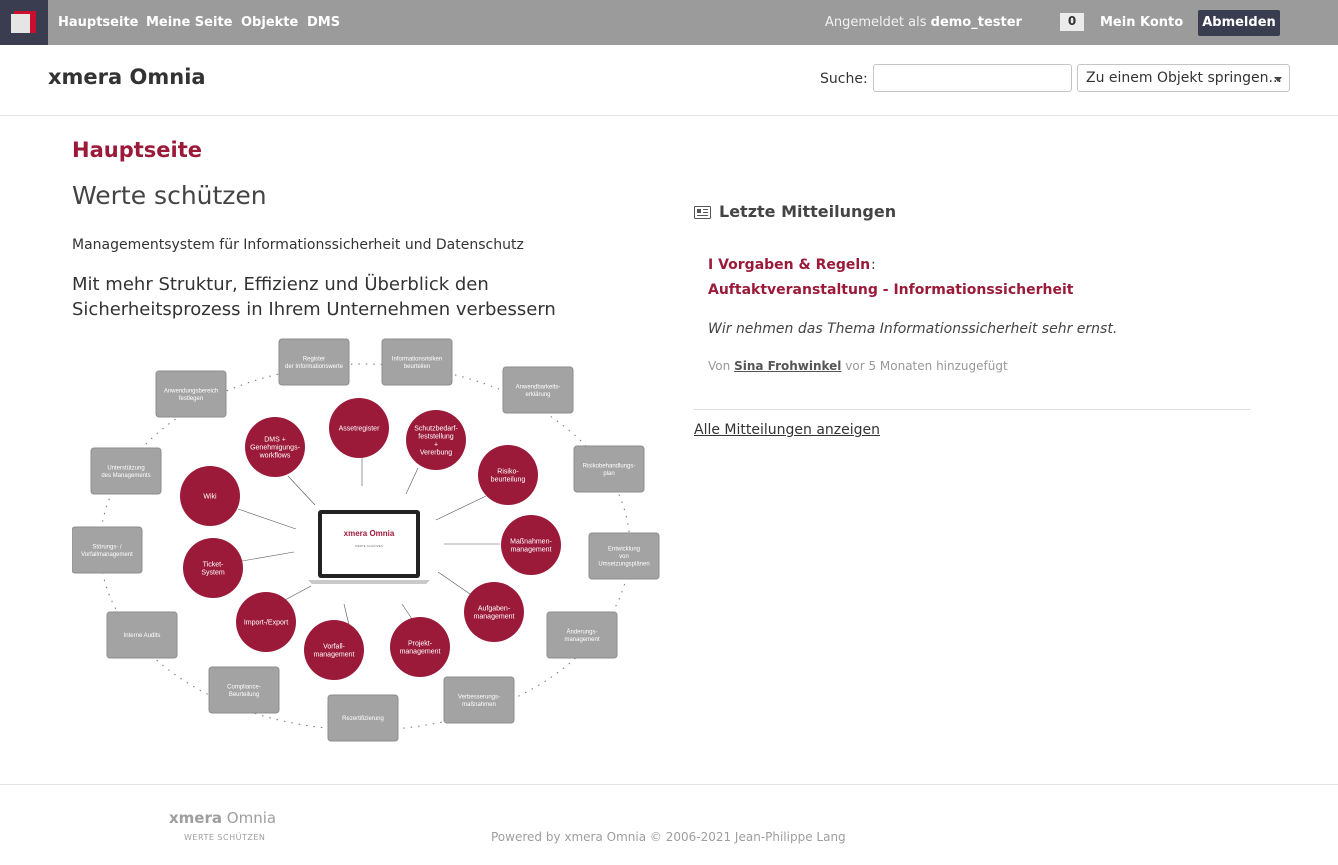 This screenshot has width=1338, height=865. I want to click on all-news-link: Alle Mitteilungen anzeigen, so click(787, 430).